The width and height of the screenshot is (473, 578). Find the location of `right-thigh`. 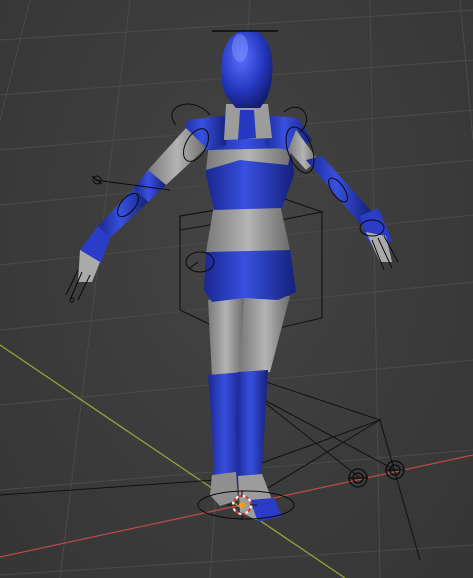

right-thigh is located at coordinates (265, 335).